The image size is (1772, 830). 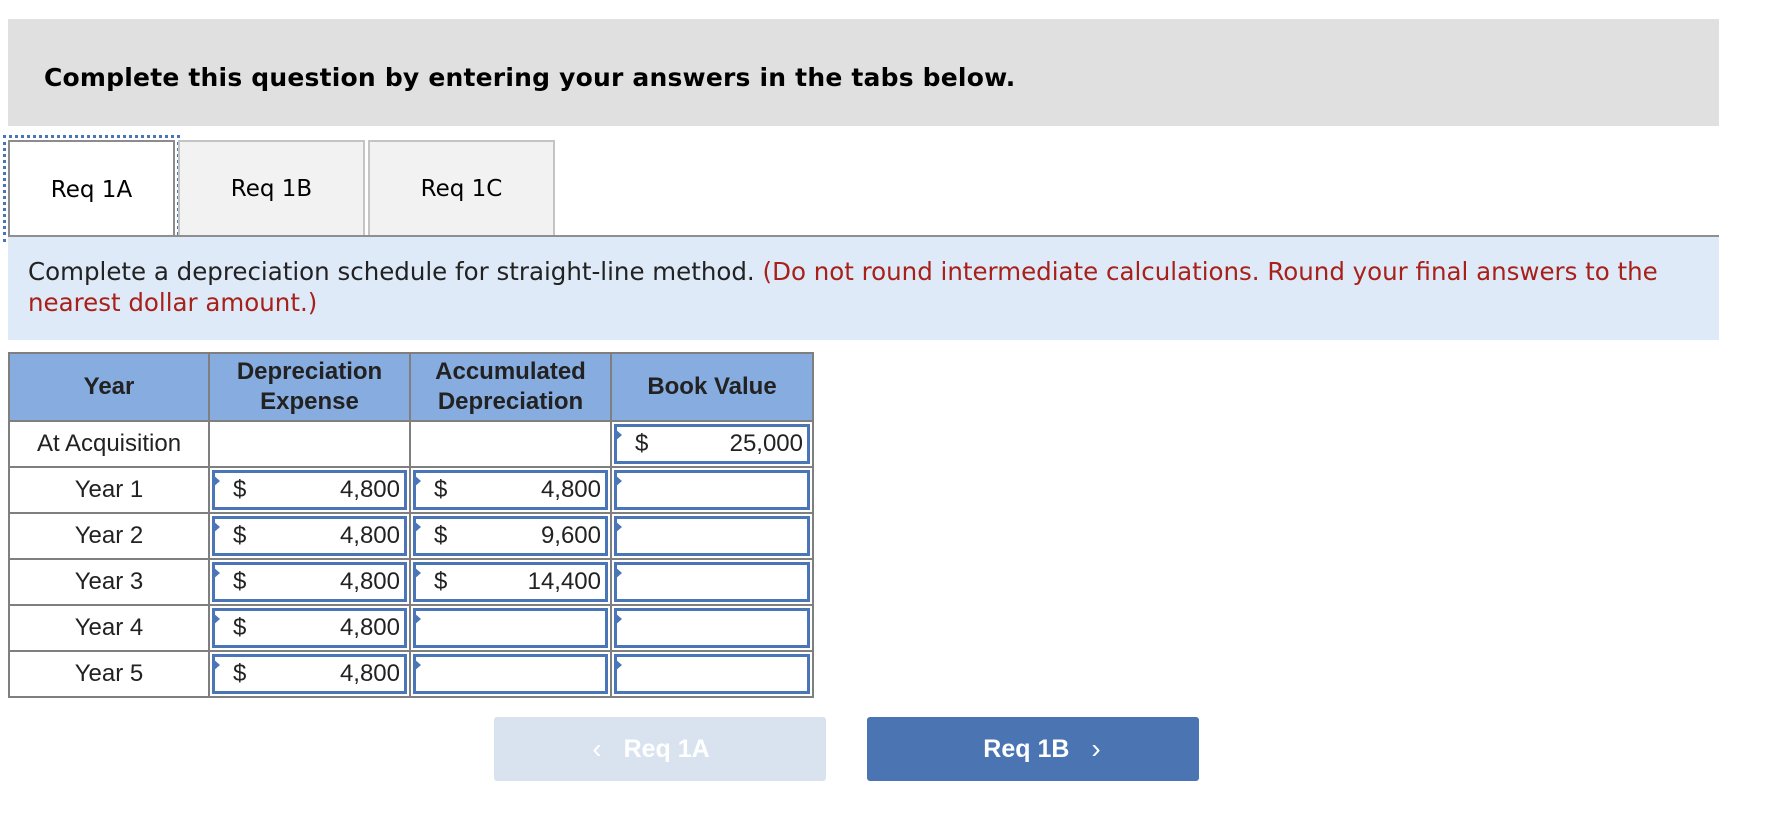 I want to click on book-value-input: $25,000, so click(x=712, y=444).